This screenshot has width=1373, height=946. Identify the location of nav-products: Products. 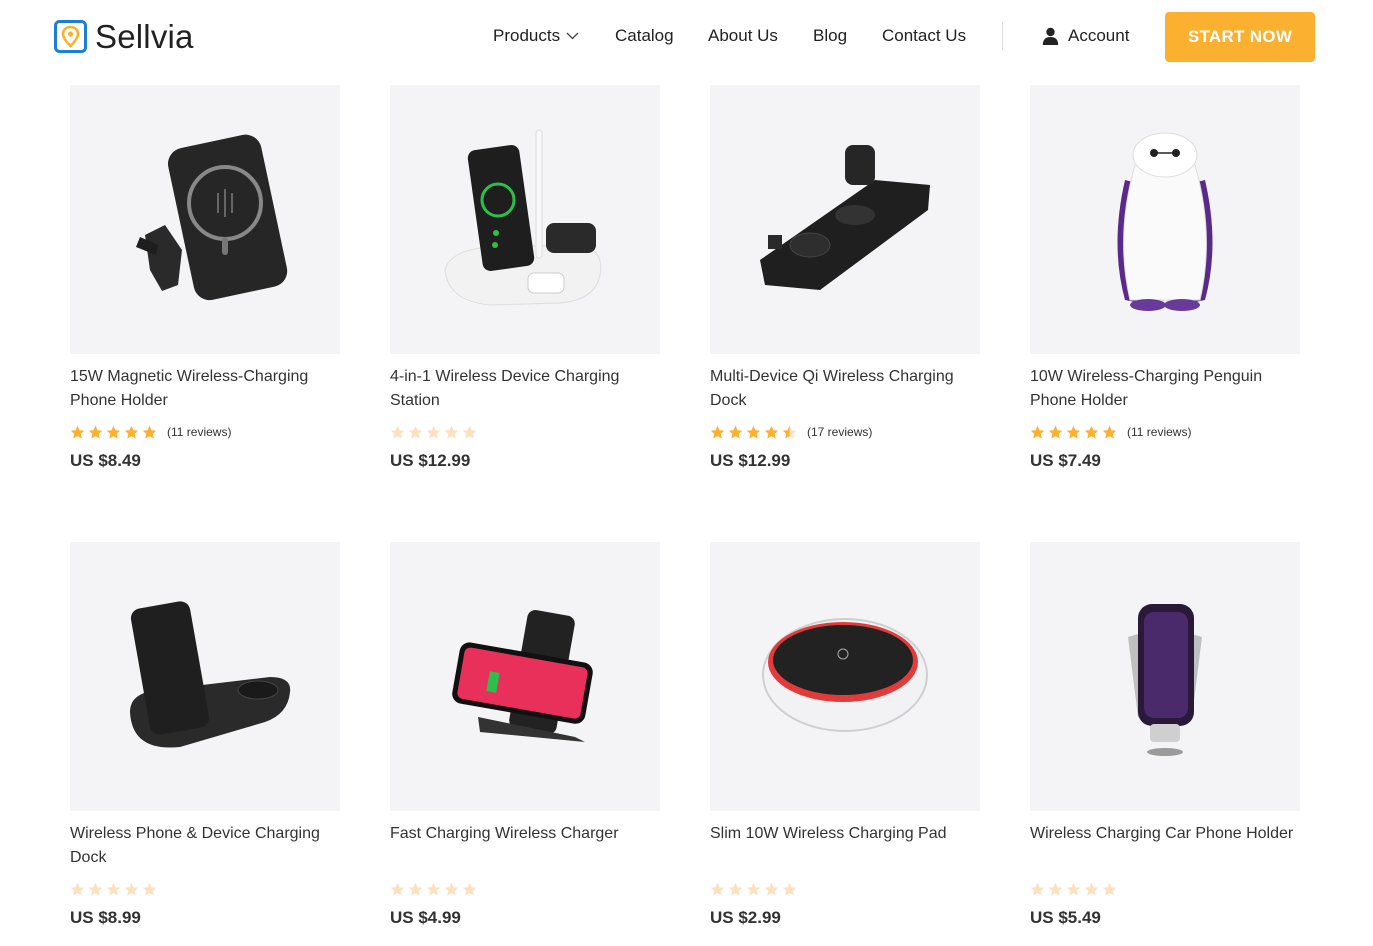
(536, 36).